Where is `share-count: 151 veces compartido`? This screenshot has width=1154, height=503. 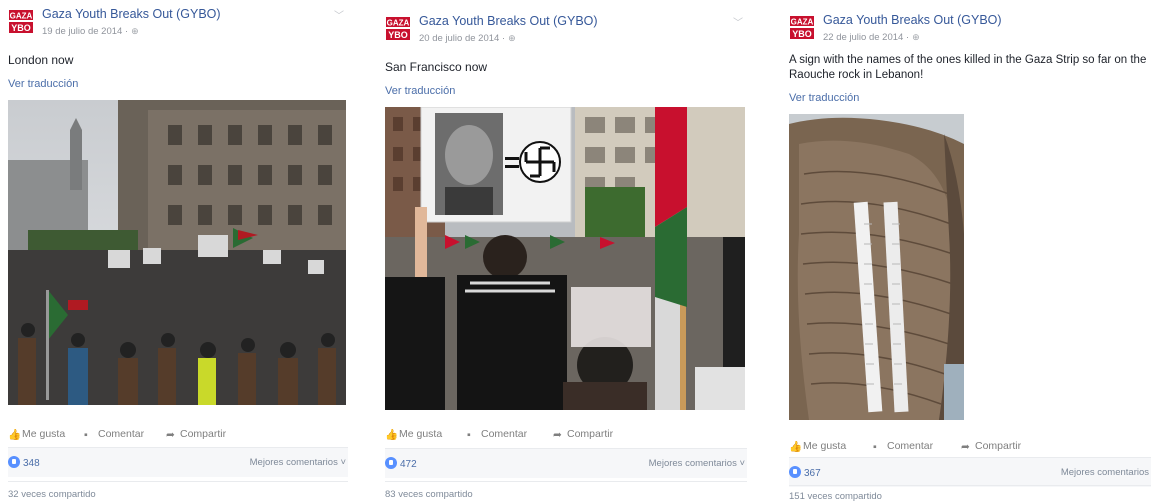
share-count: 151 veces compartido is located at coordinates (835, 496).